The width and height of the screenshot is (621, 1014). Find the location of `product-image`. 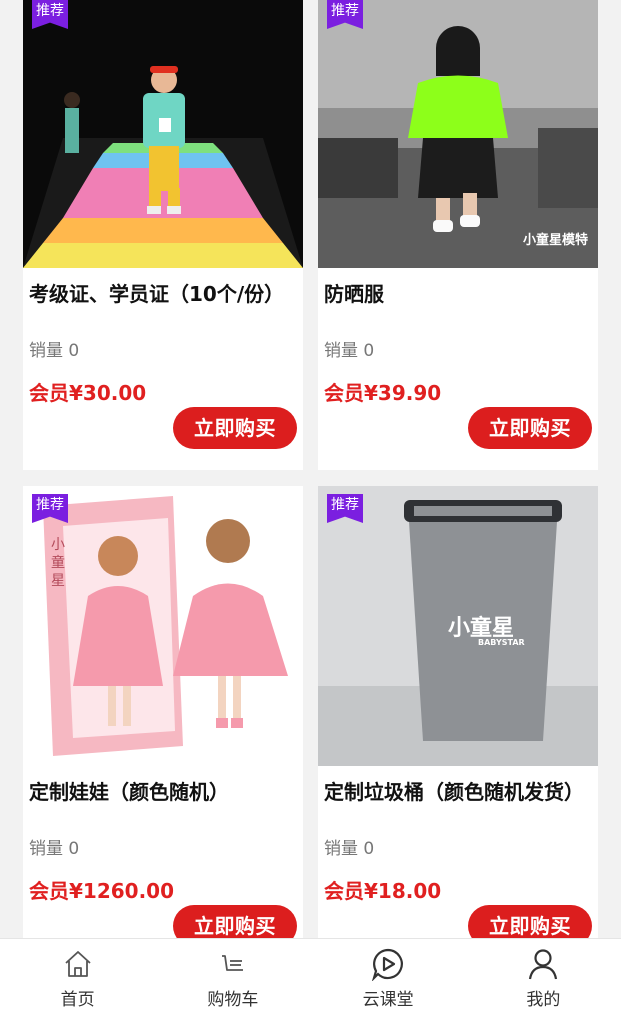

product-image is located at coordinates (163, 134).